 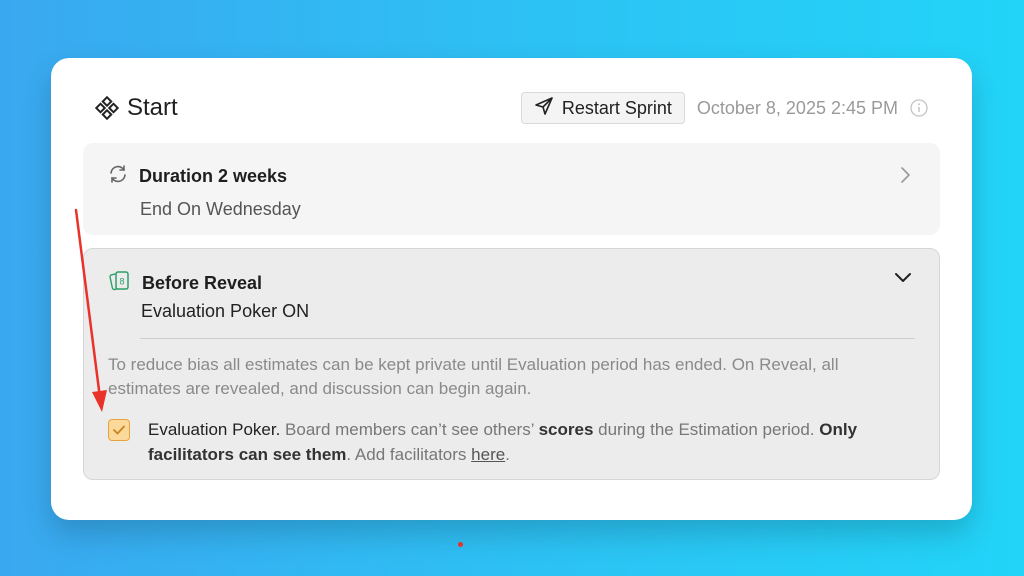 I want to click on before-reveal-subtitle: Evaluation Poker ON, so click(x=225, y=311).